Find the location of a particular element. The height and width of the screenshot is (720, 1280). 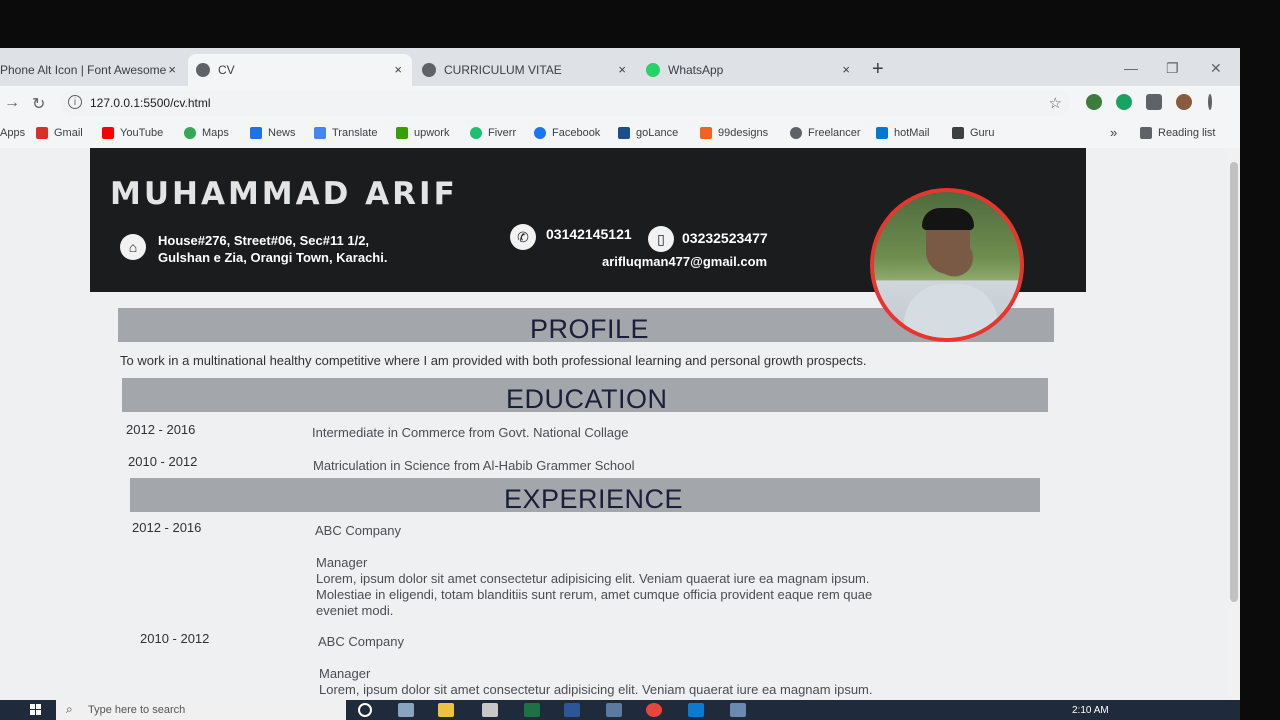

guru-icon is located at coordinates (958, 133).